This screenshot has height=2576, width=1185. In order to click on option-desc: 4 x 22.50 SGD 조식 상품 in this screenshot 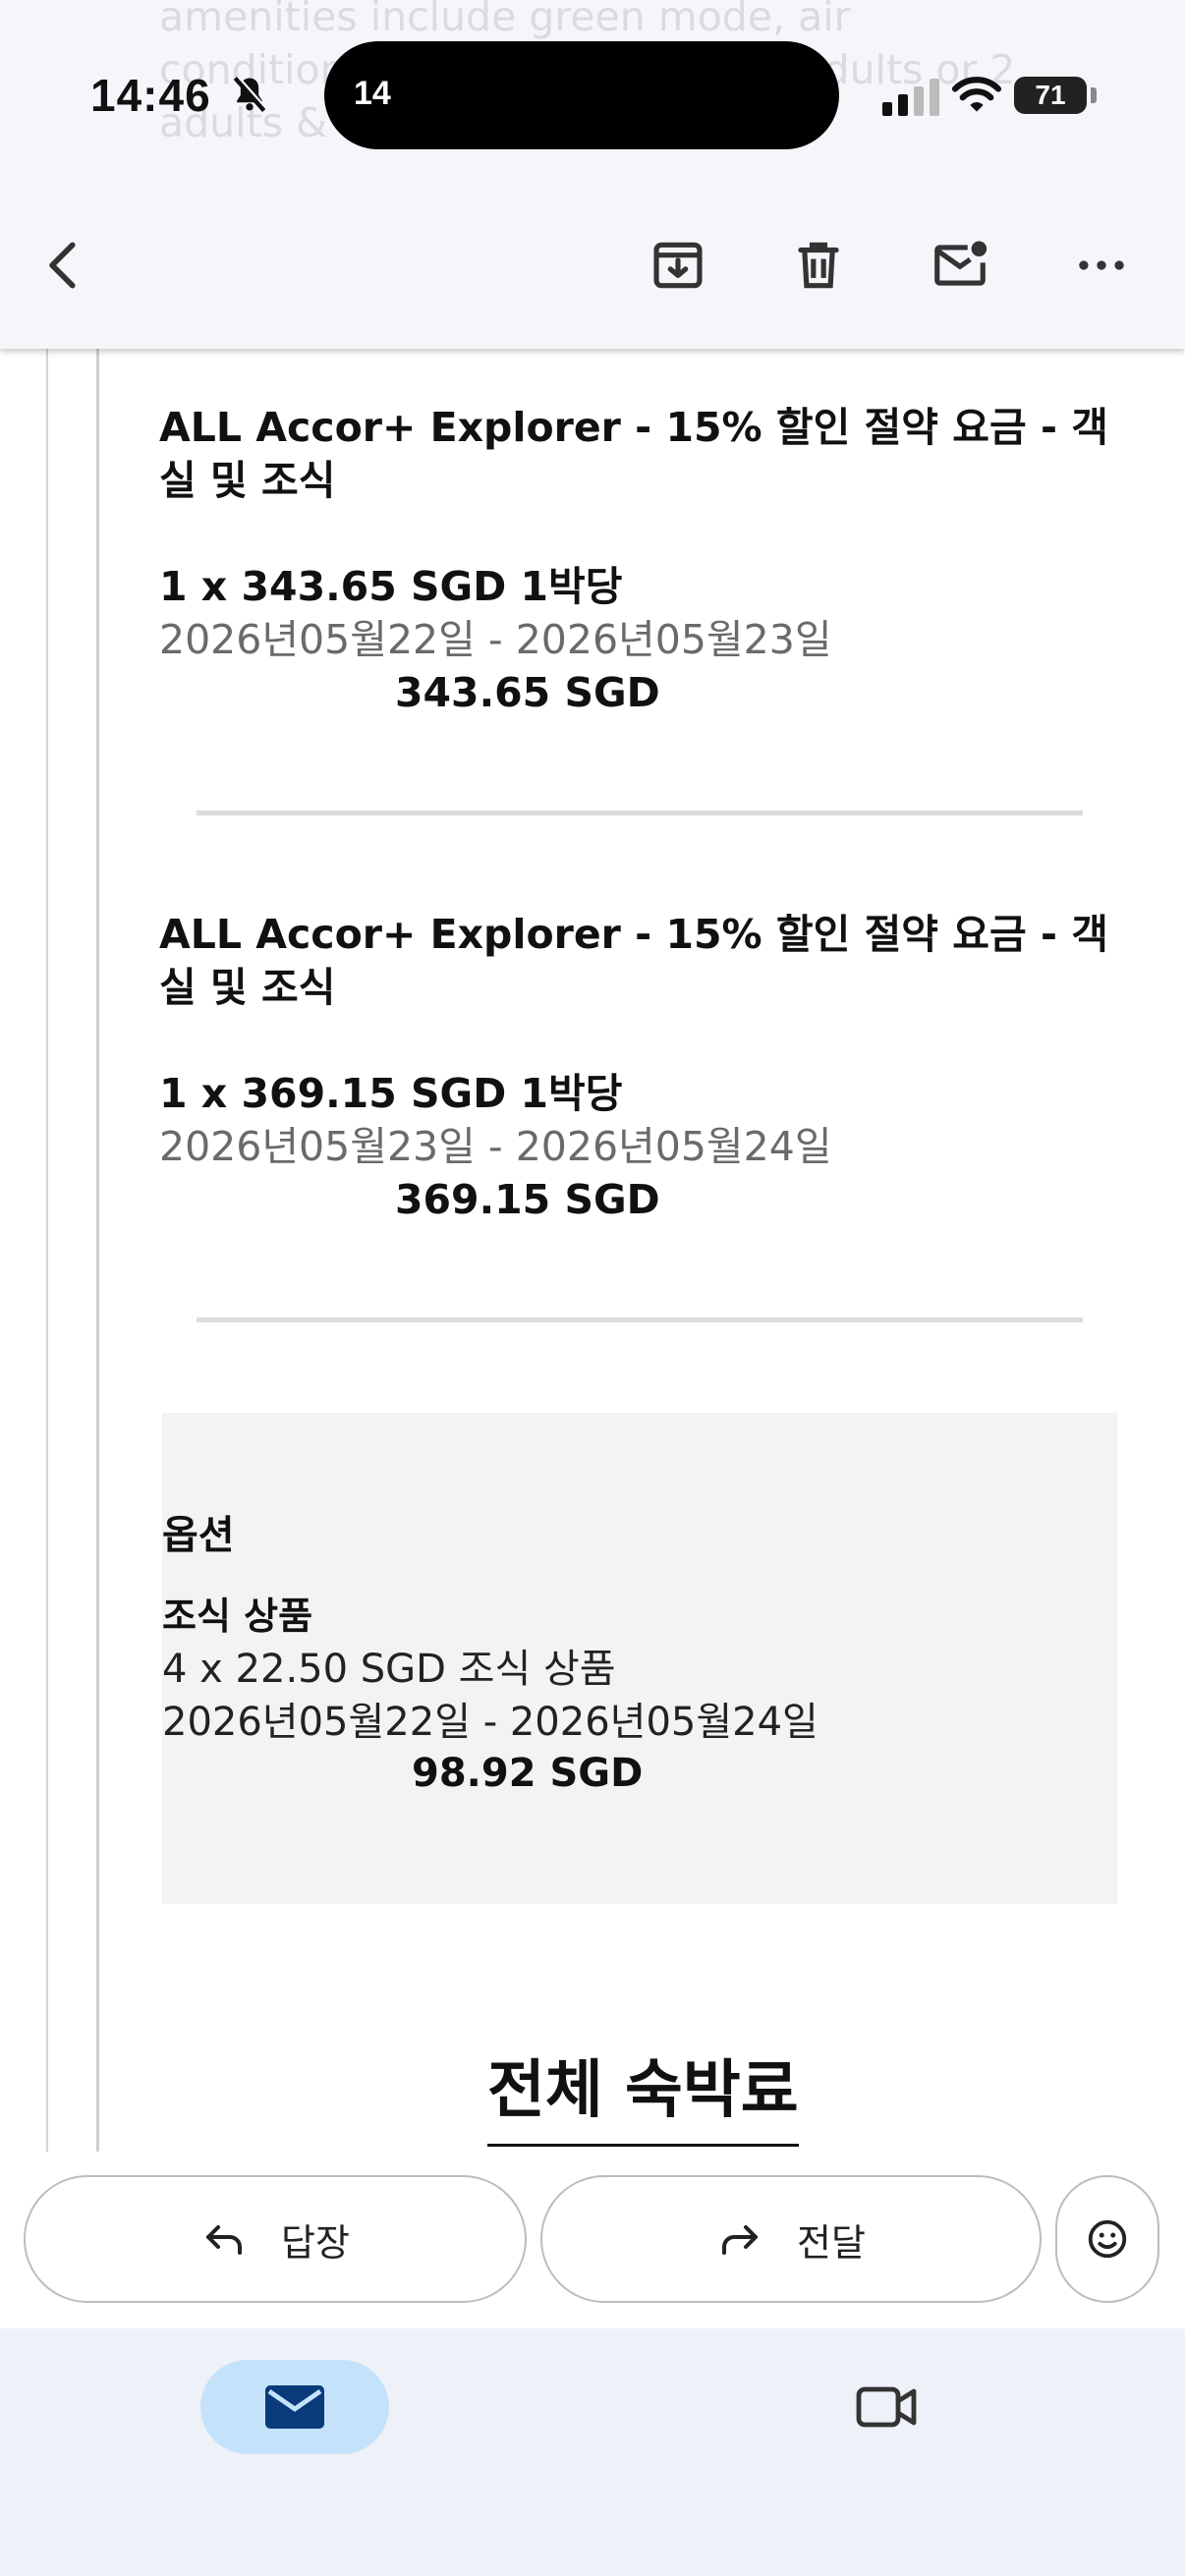, I will do `click(389, 1669)`.